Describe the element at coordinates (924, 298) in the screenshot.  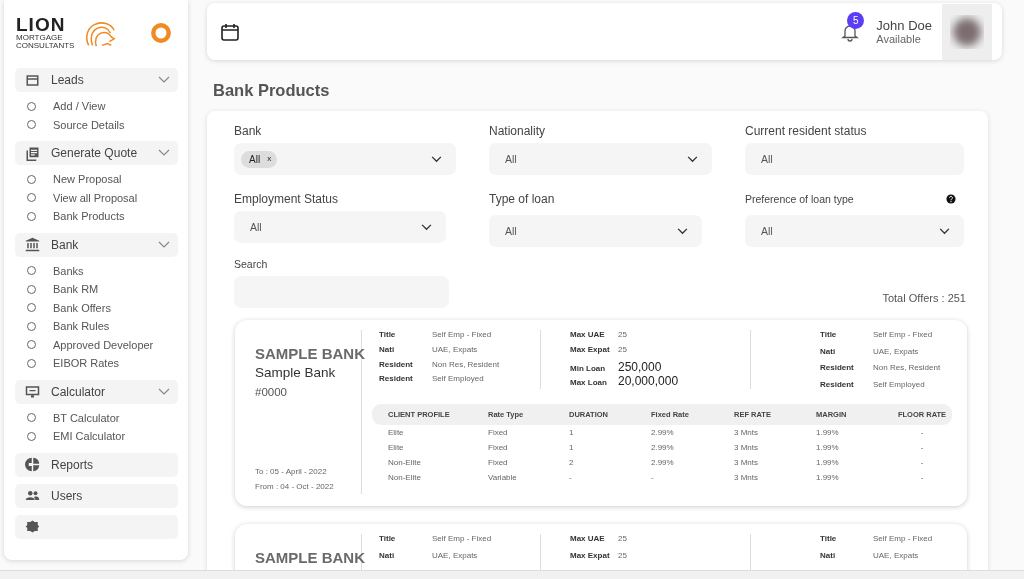
I see `total-offers: Total Offers : 251` at that location.